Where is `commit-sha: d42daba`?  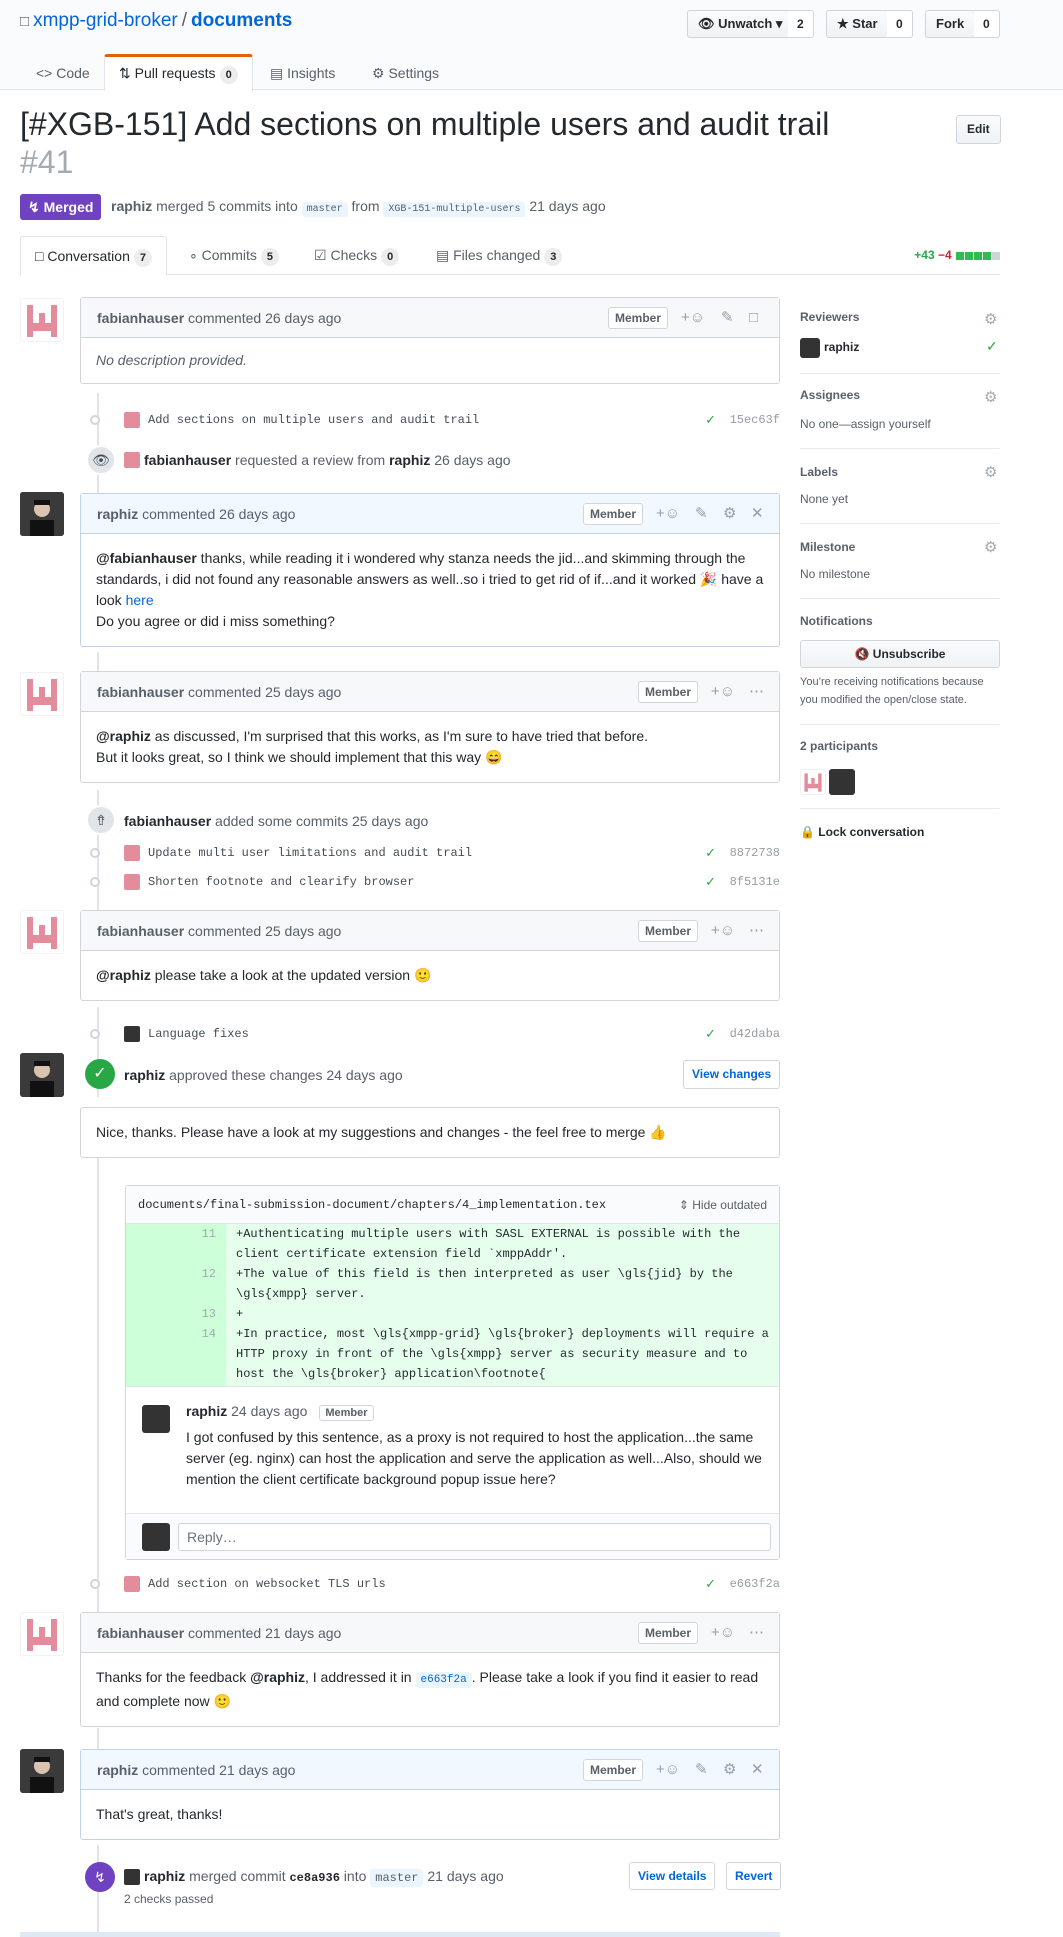
commit-sha: d42daba is located at coordinates (755, 1034).